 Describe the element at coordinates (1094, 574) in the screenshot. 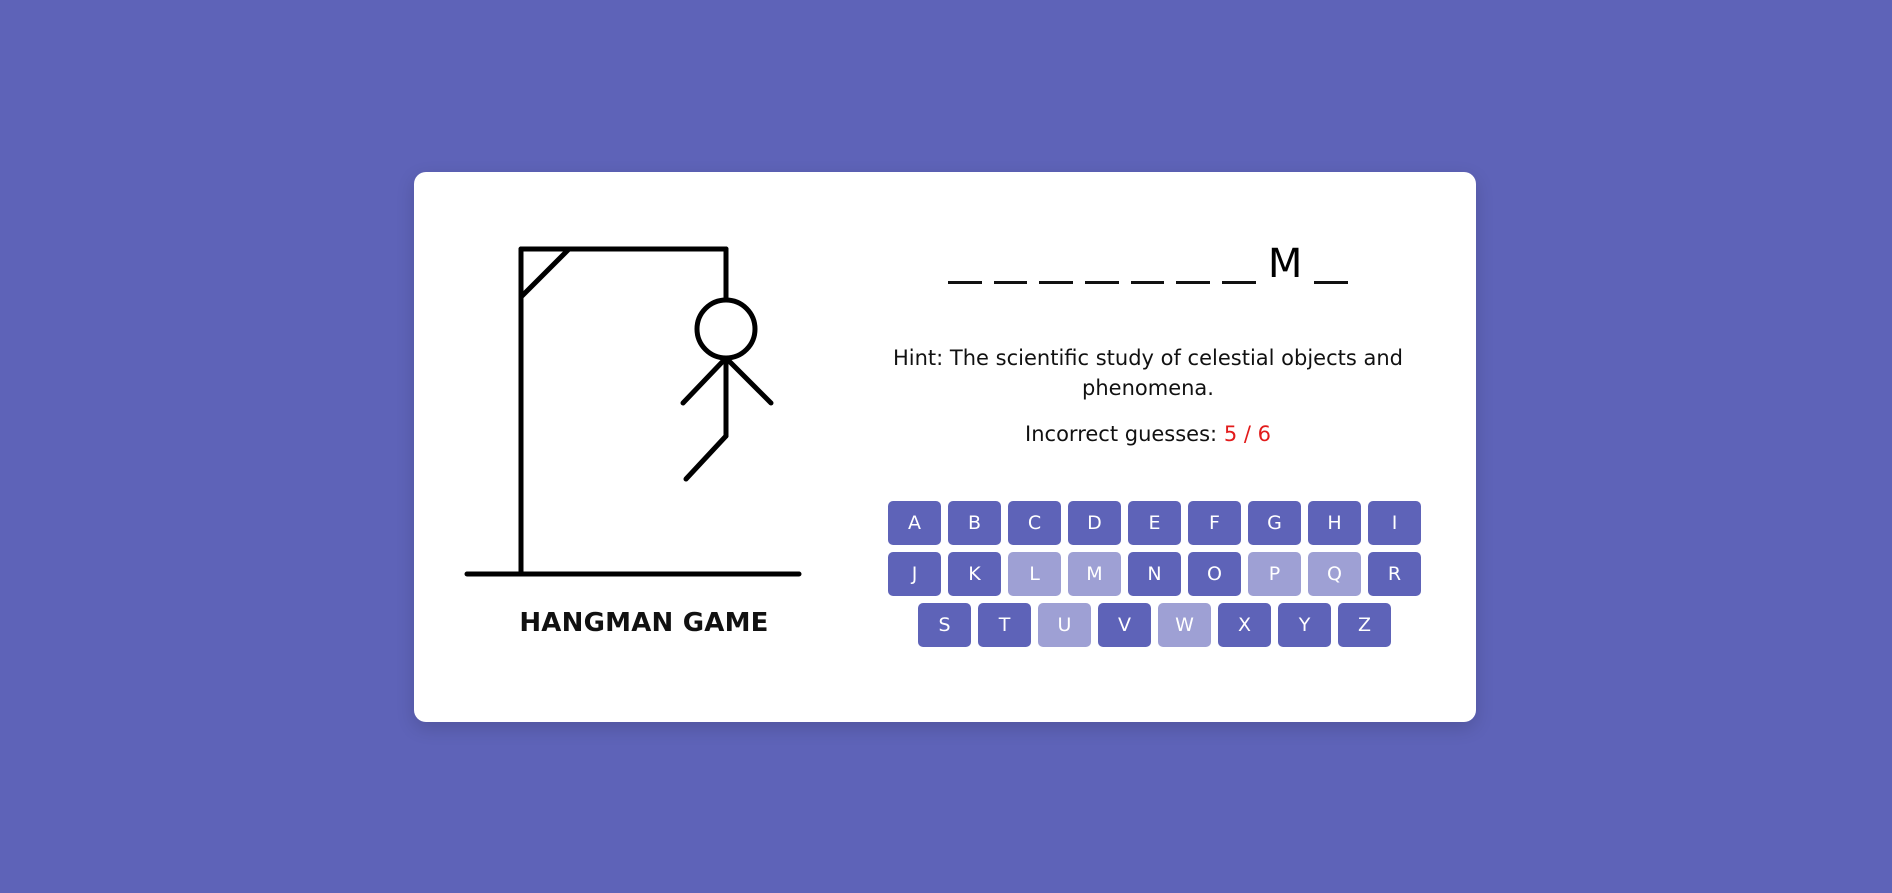

I see `key-m: M` at that location.